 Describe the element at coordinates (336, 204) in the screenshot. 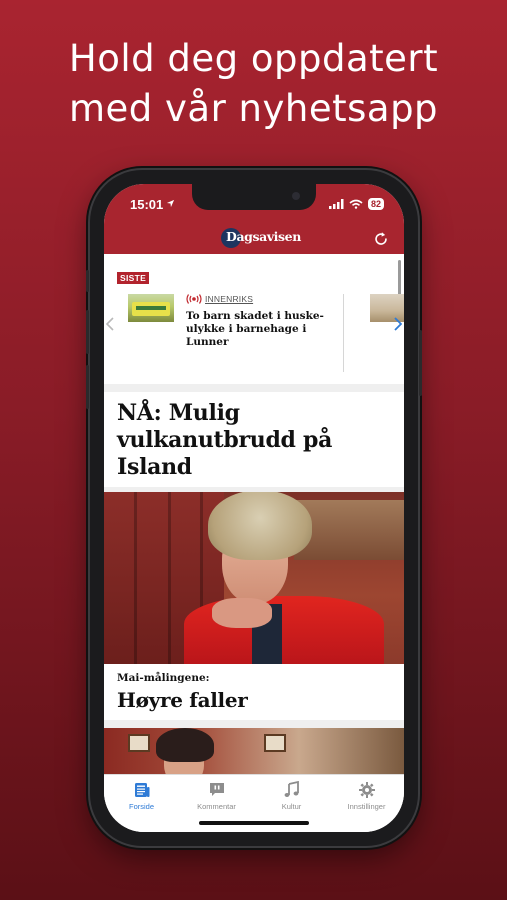

I see `signal-icon` at that location.